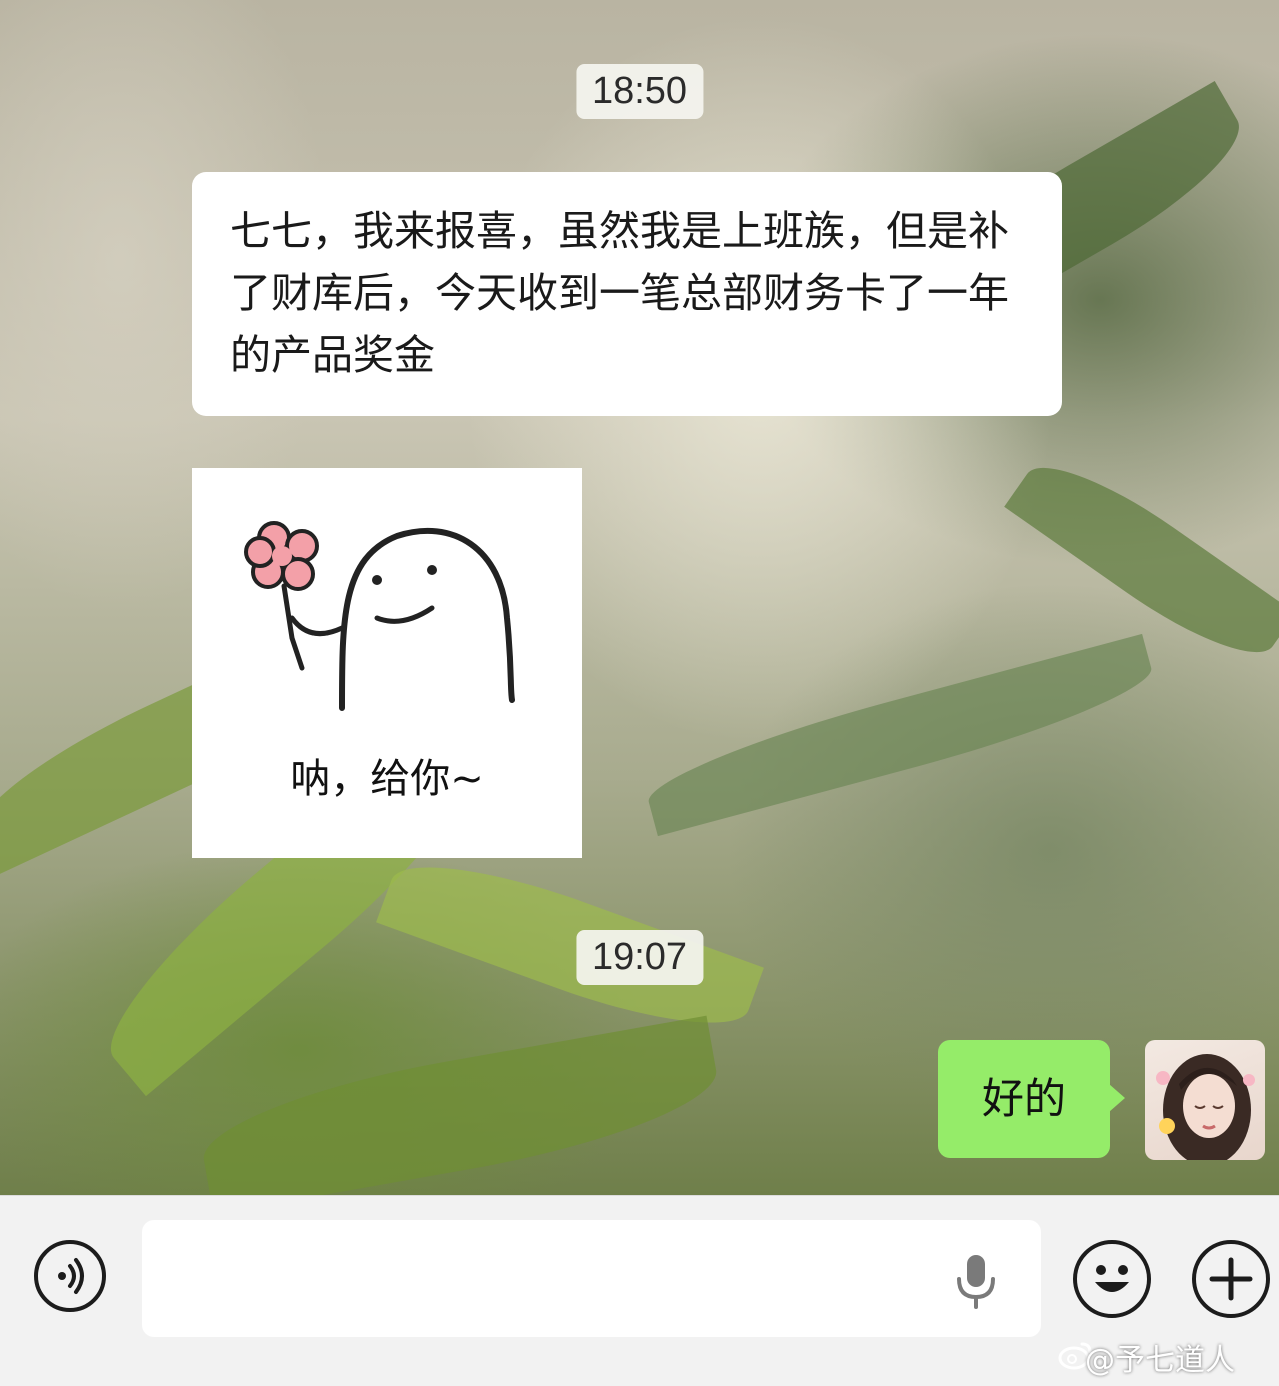  I want to click on sticker-caption: 呐，给你~, so click(387, 779).